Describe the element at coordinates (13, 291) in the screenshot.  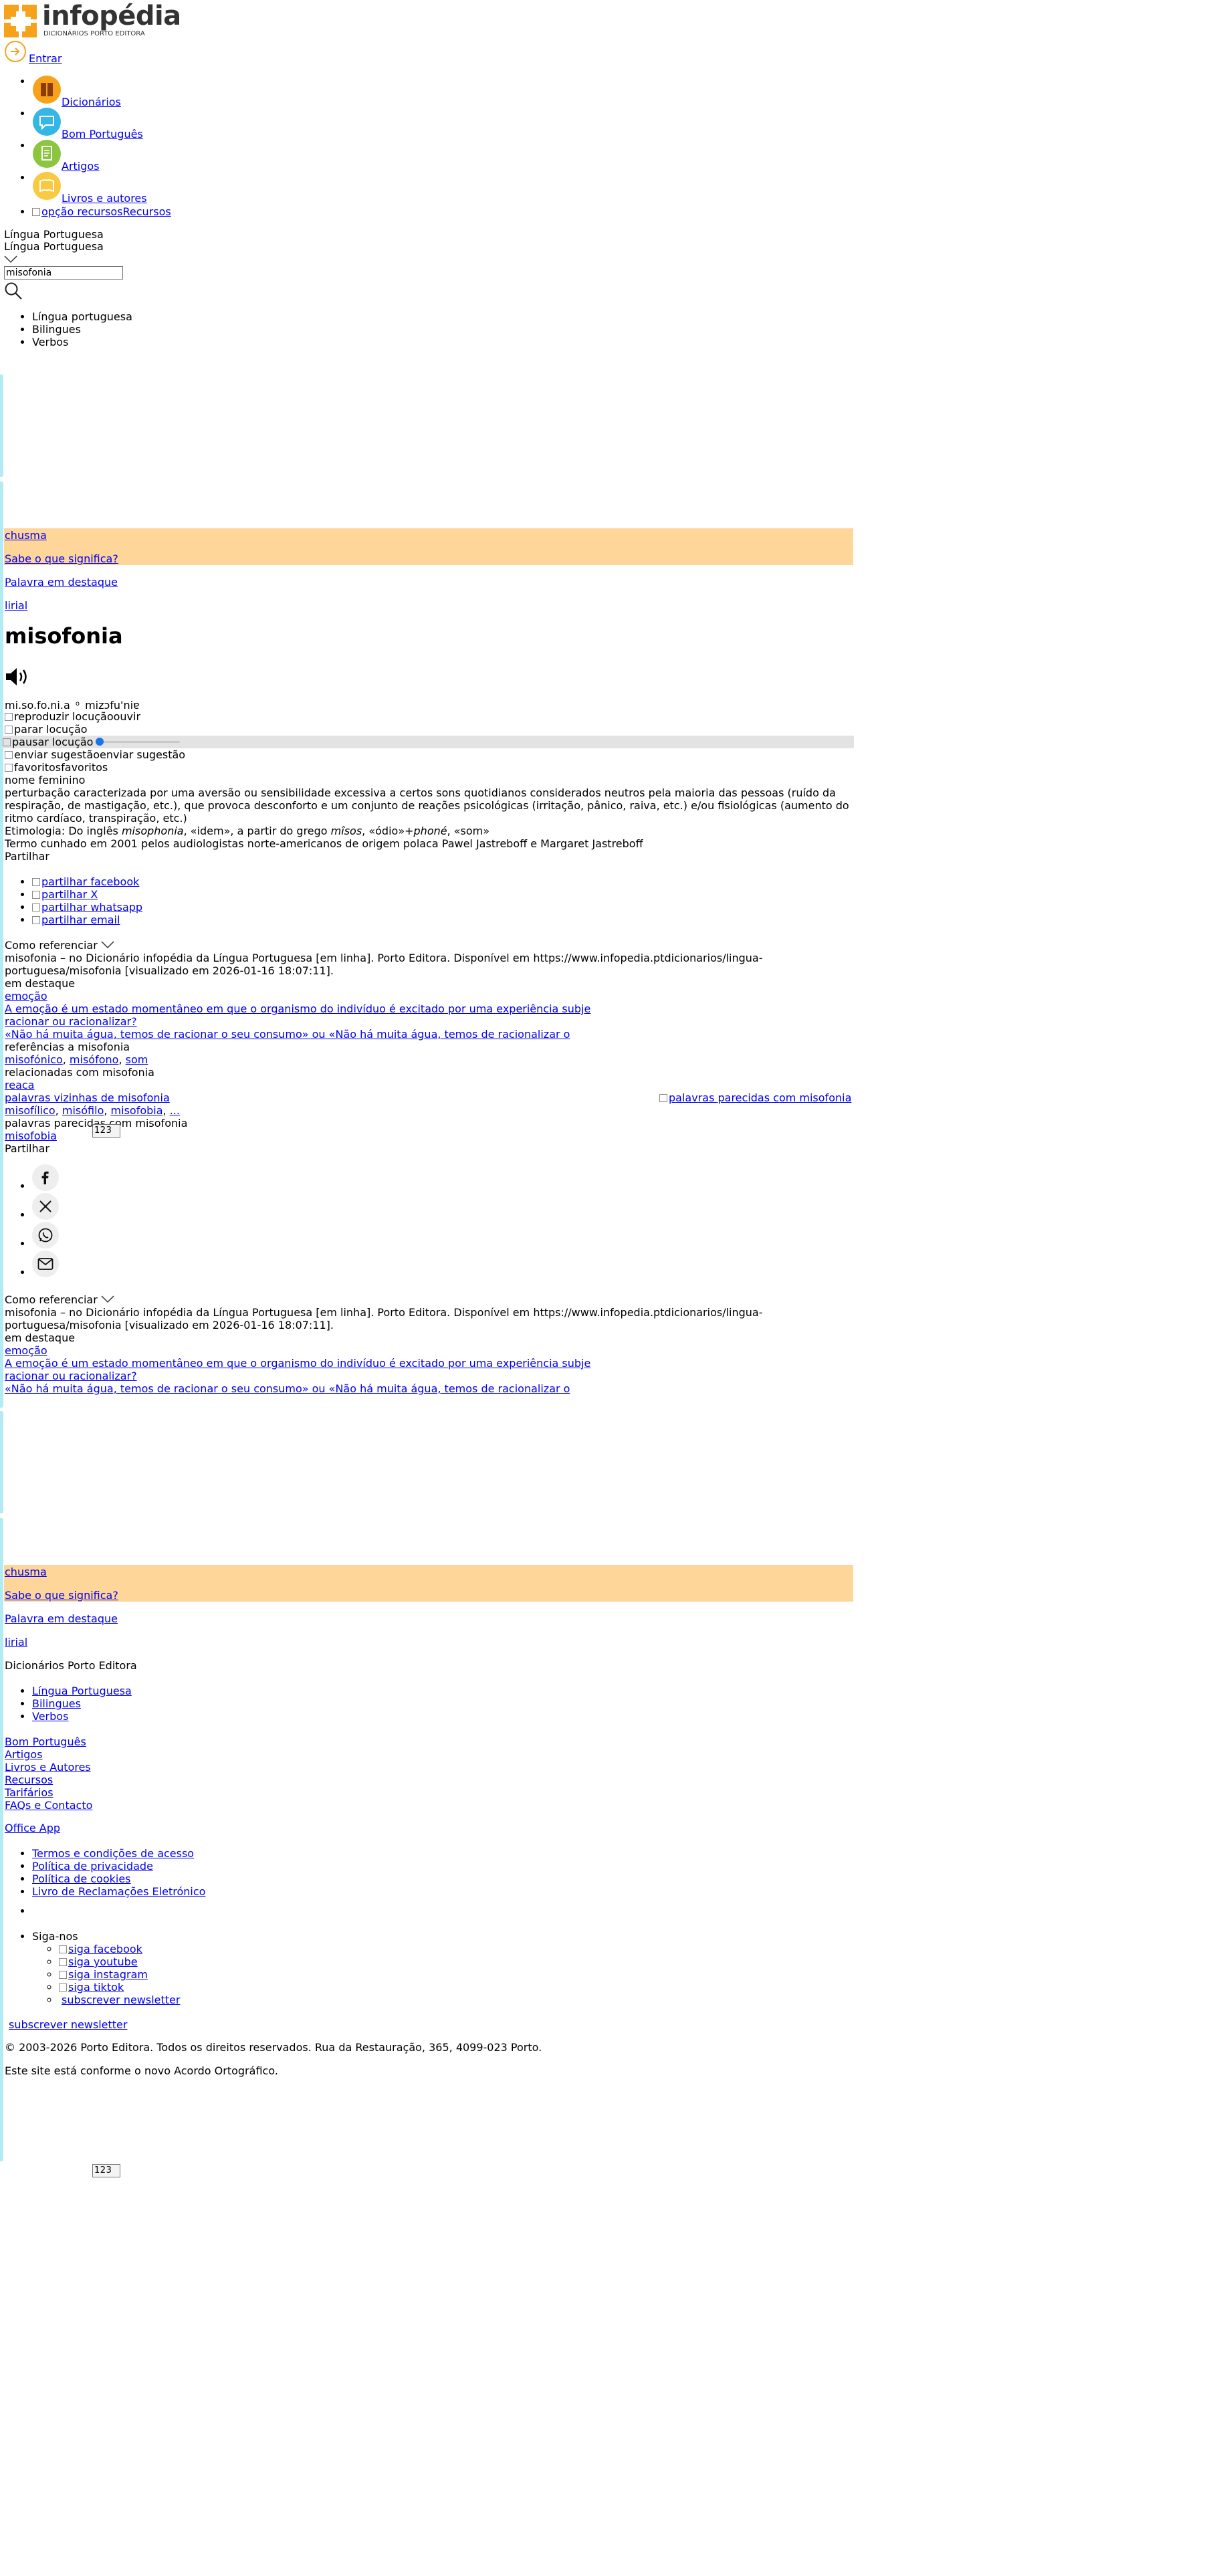
I see `search-icon` at that location.